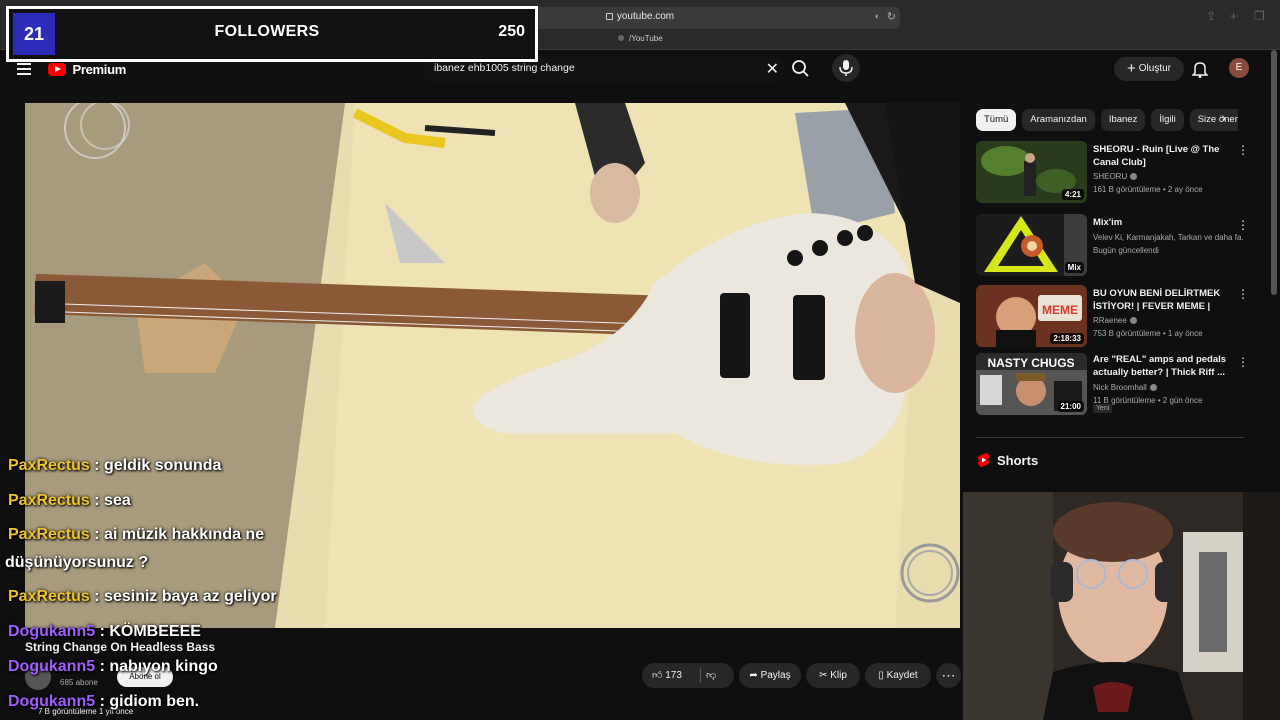  I want to click on share-icon: ⇪, so click(1211, 16).